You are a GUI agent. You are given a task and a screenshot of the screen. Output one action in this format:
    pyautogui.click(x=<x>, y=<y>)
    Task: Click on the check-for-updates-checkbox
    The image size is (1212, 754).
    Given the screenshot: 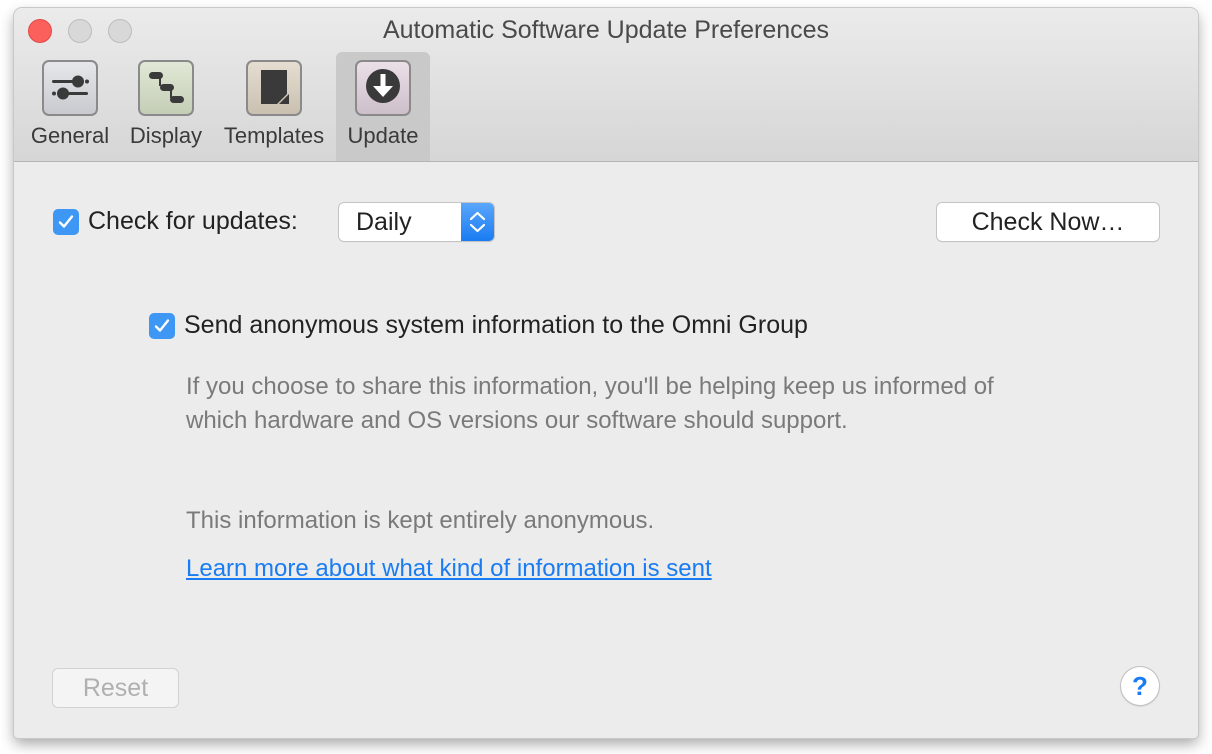 What is the action you would take?
    pyautogui.click(x=66, y=222)
    